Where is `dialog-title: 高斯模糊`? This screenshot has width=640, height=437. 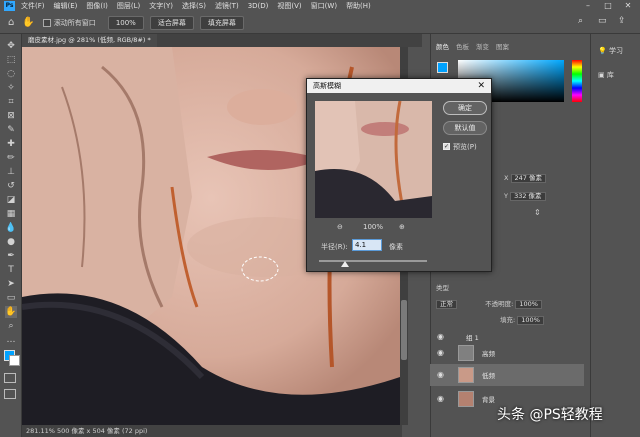
dialog-title: 高斯模糊 is located at coordinates (399, 86).